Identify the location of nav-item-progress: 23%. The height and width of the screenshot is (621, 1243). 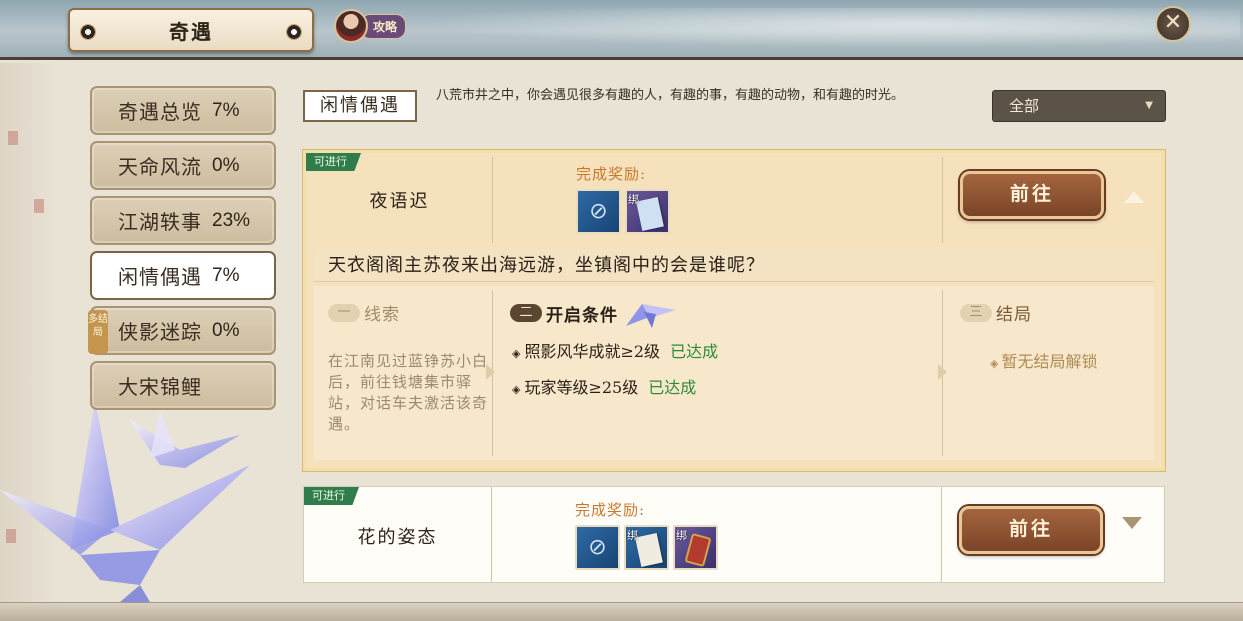
(231, 220).